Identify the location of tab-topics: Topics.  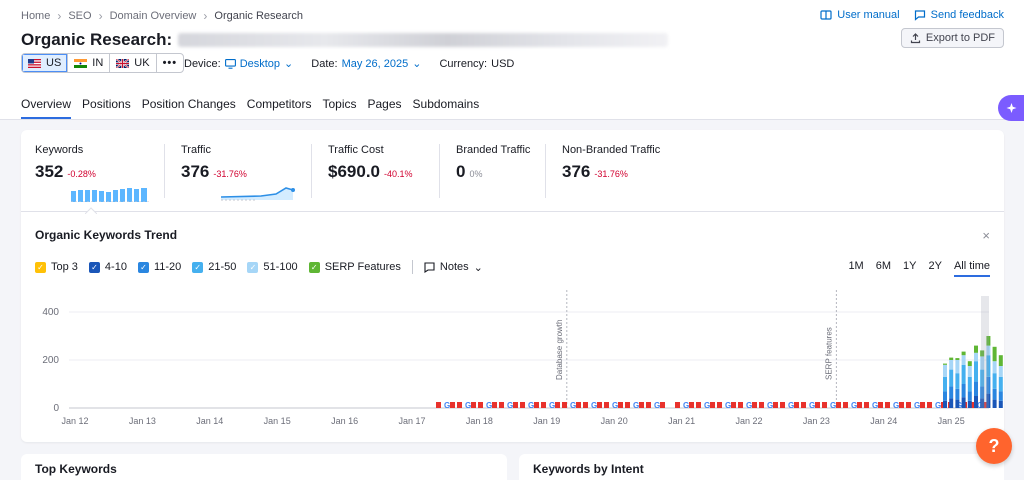
(339, 108).